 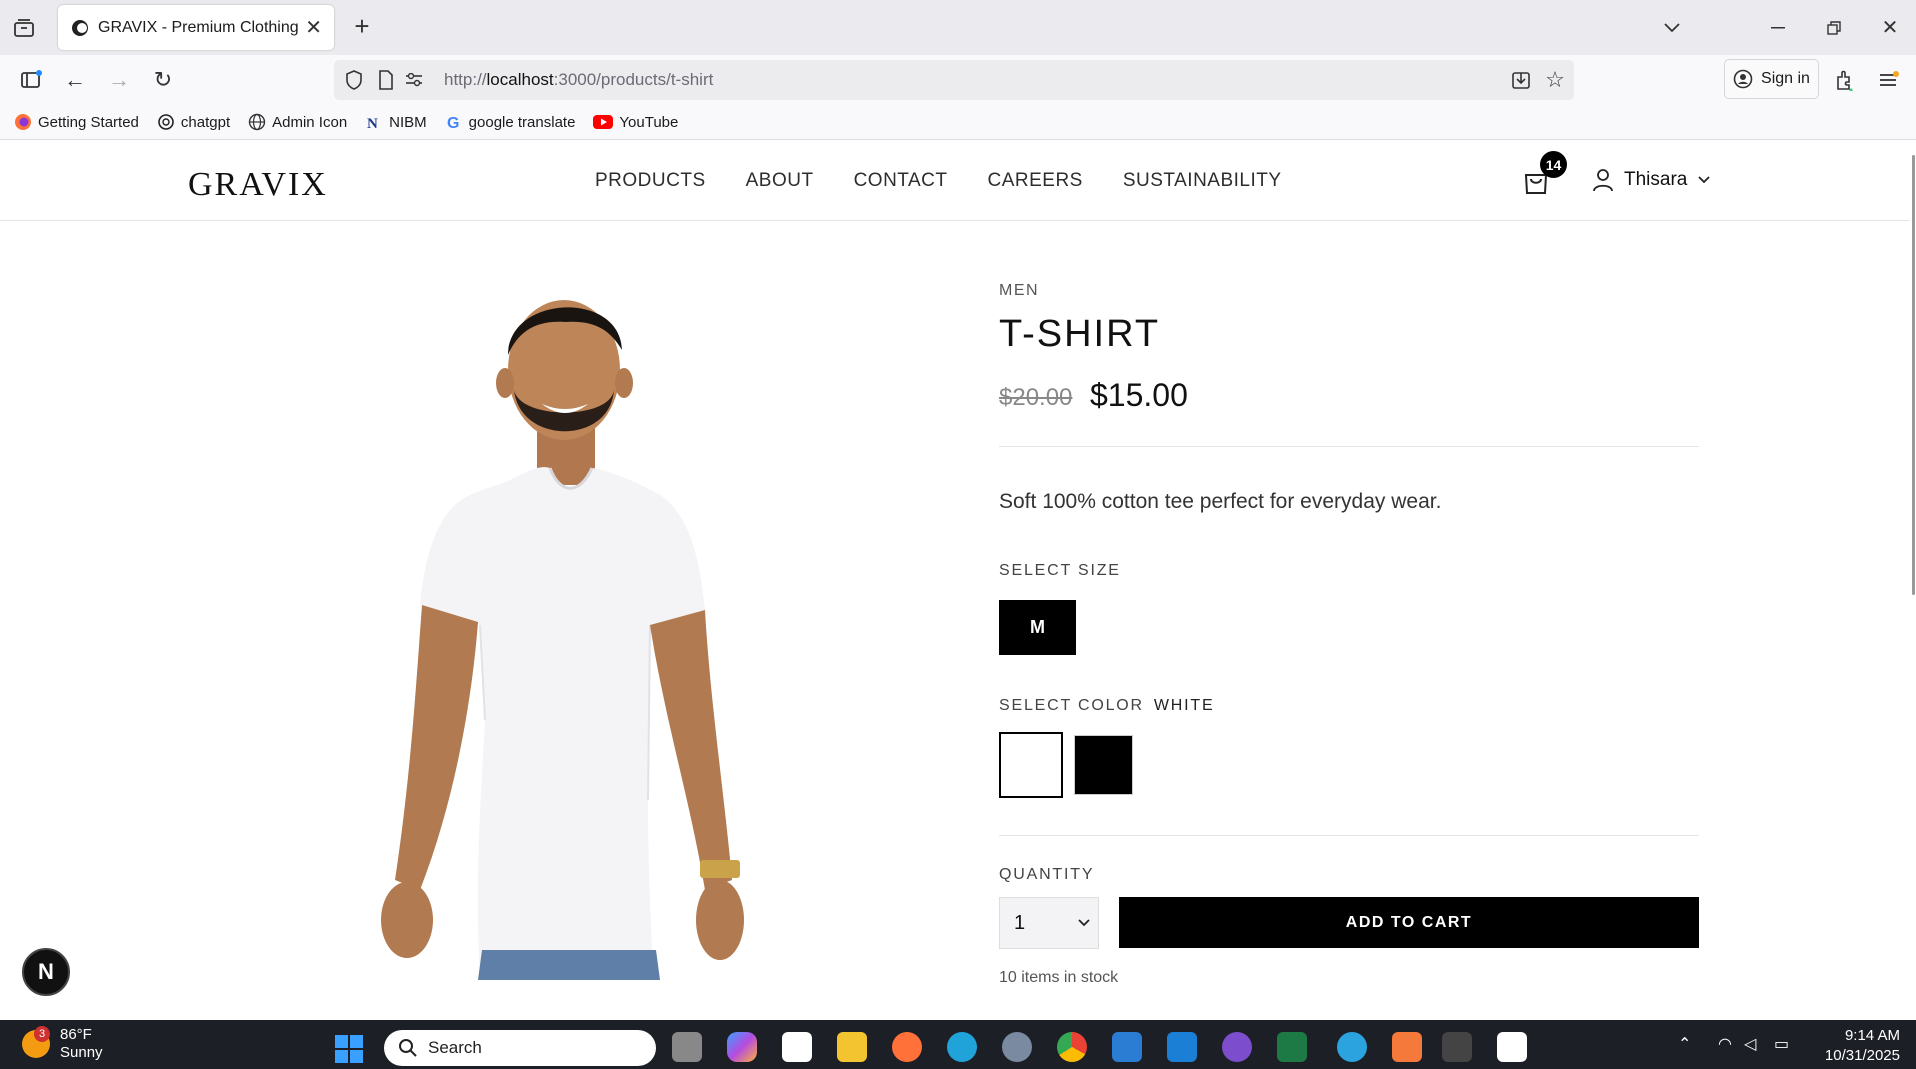 I want to click on volume-icon: ◁, so click(x=1750, y=1044).